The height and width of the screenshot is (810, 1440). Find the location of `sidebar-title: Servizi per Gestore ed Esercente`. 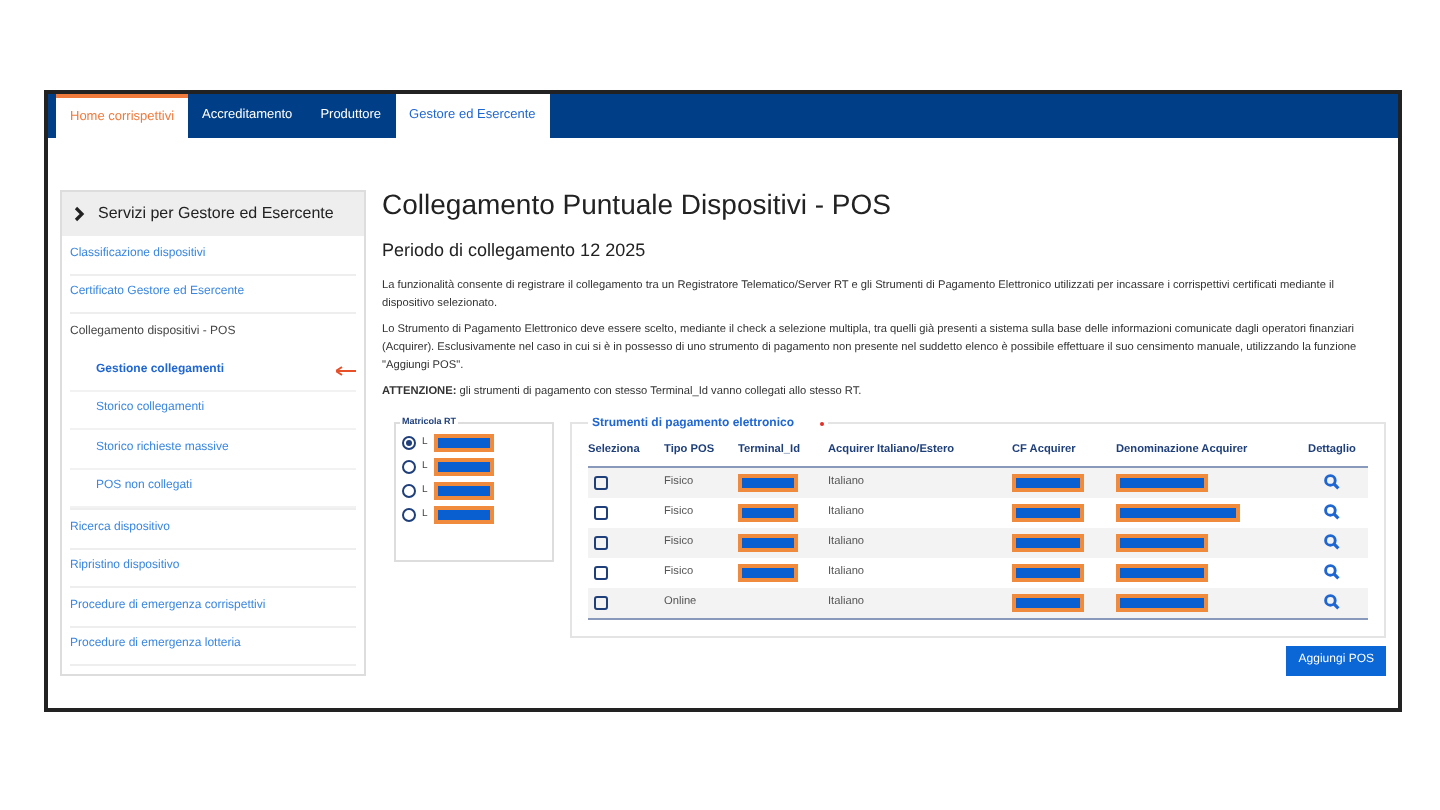

sidebar-title: Servizi per Gestore ed Esercente is located at coordinates (216, 214).